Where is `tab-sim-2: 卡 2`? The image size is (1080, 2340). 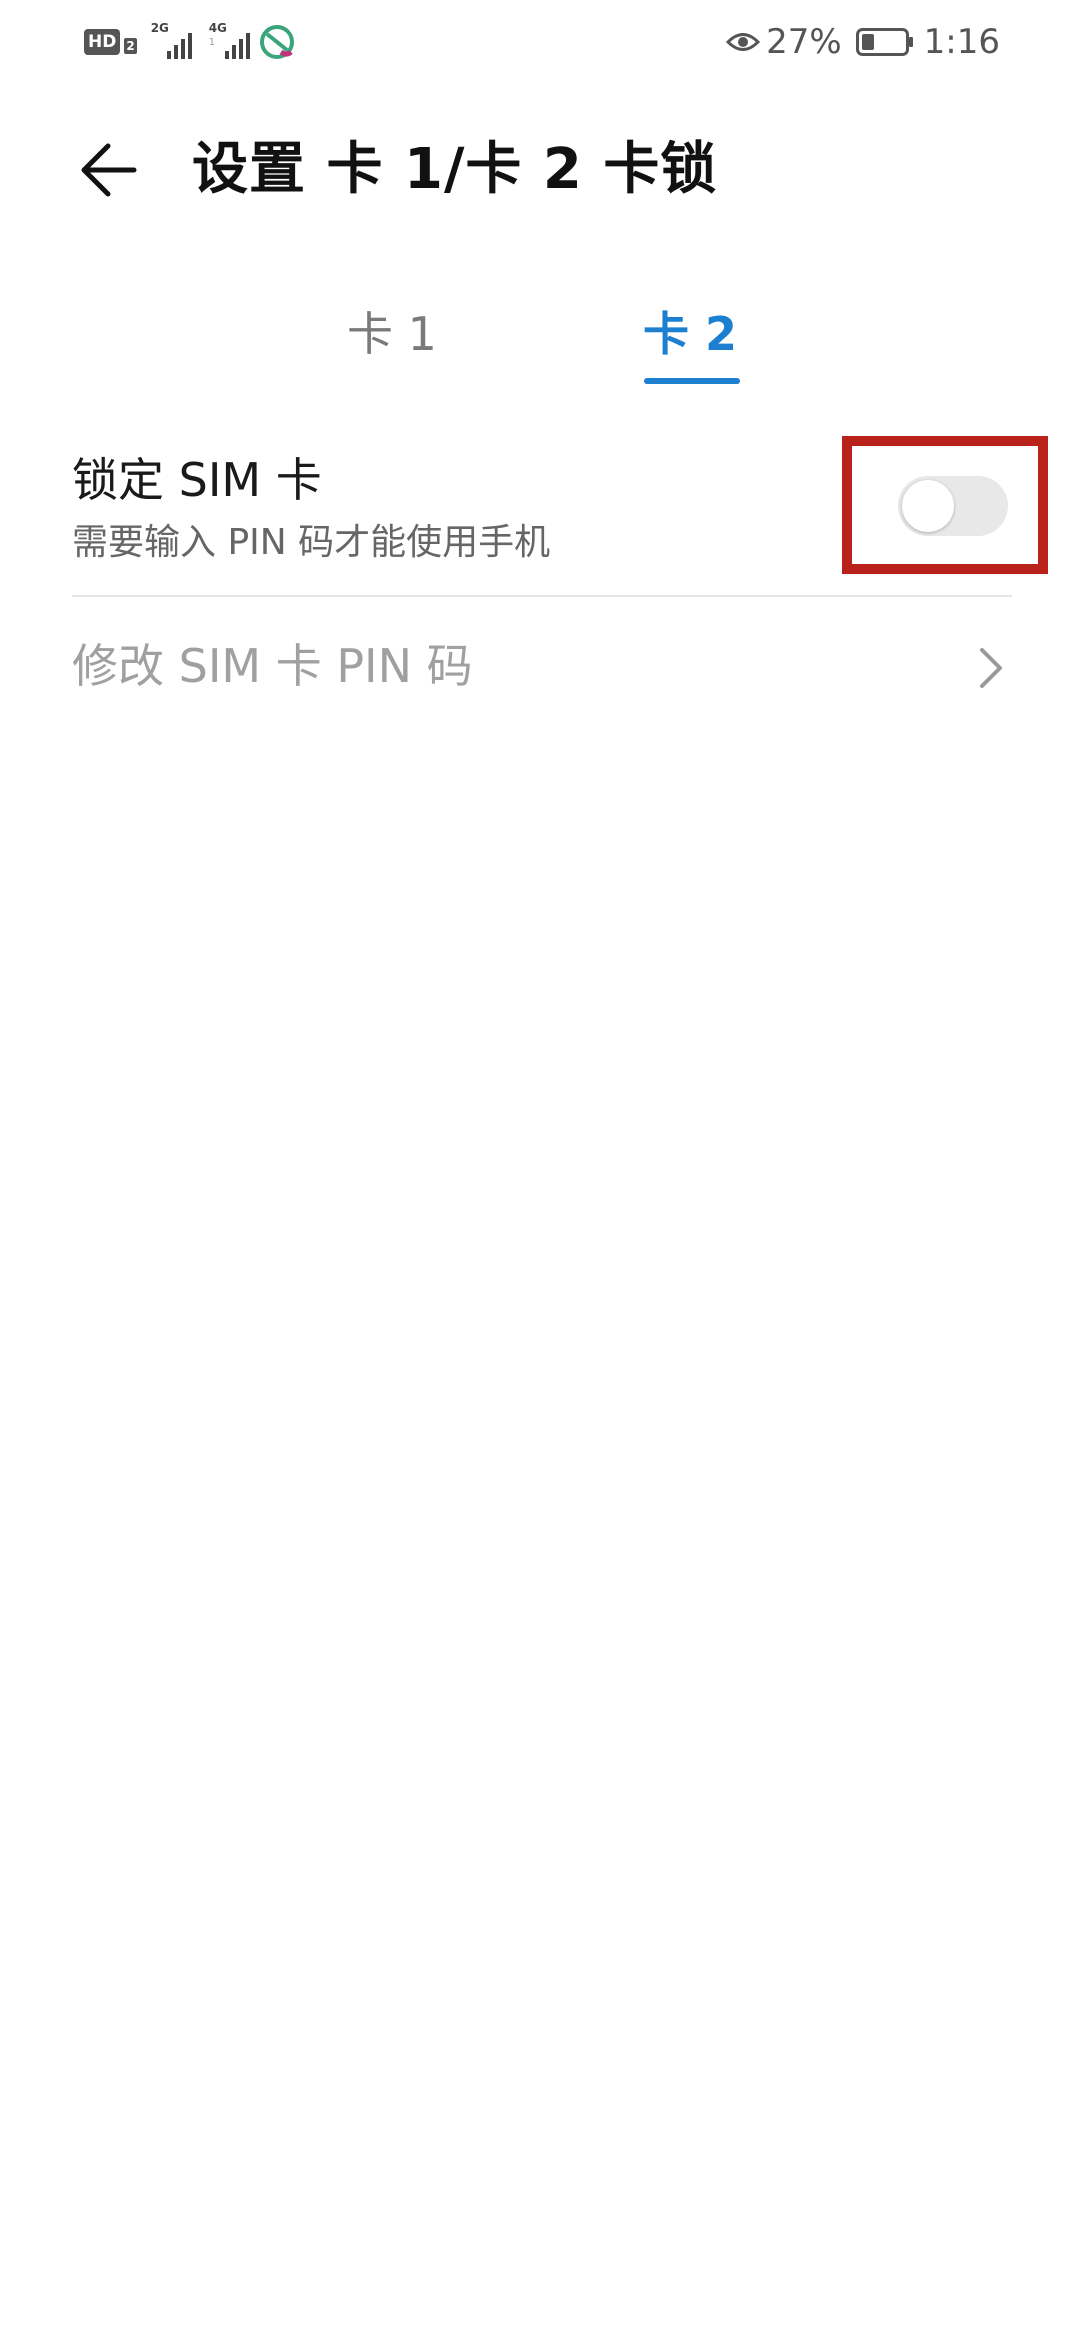
tab-sim-2: 卡 2 is located at coordinates (690, 334).